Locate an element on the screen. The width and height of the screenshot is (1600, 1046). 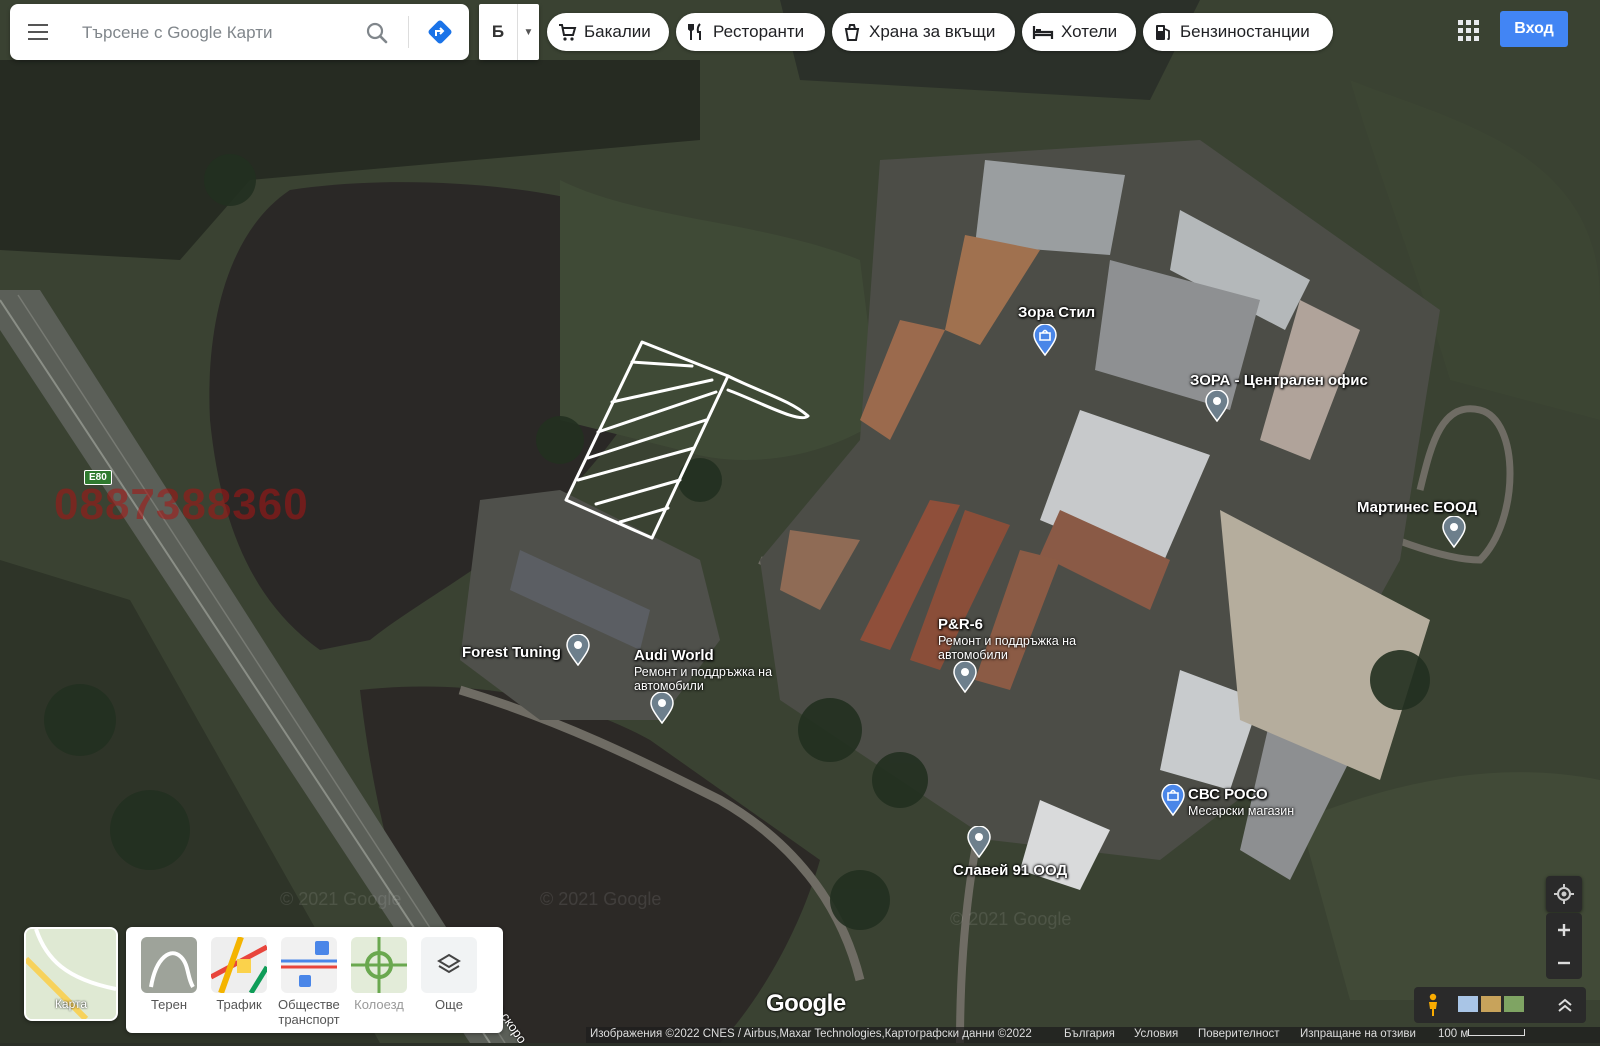
minus-icon is located at coordinates (1564, 962).